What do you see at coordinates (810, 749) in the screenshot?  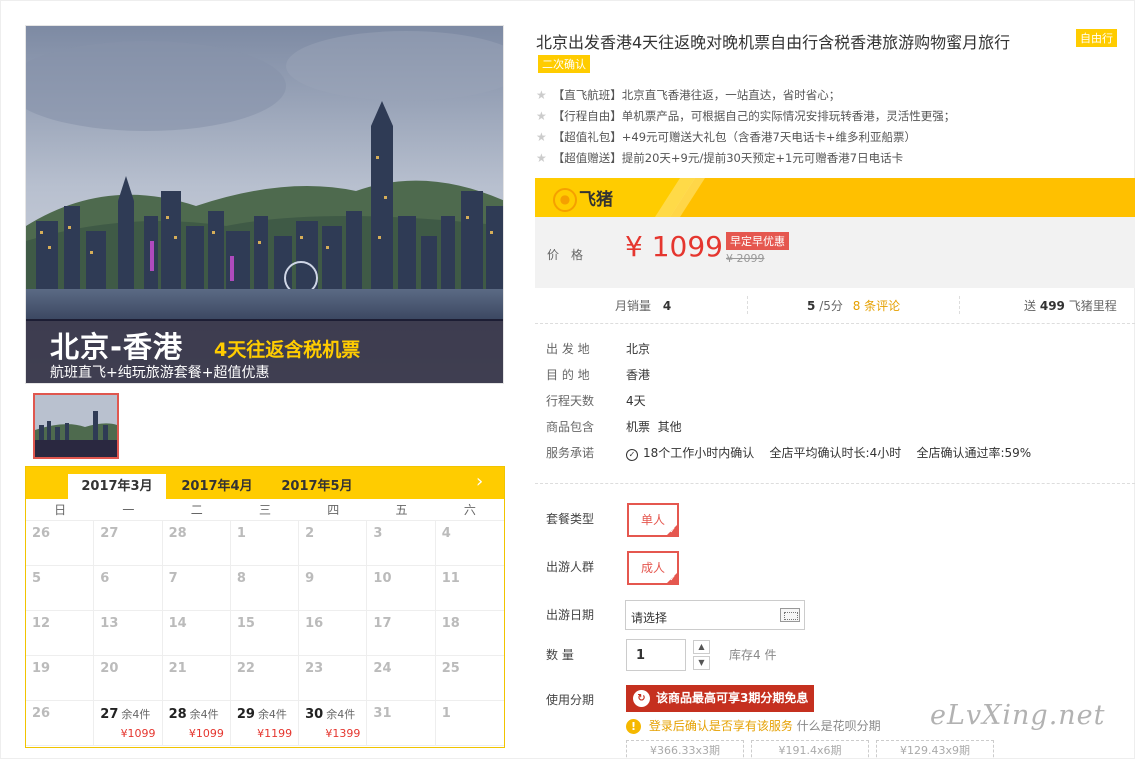 I see `plan-option: ¥191.4x6期` at bounding box center [810, 749].